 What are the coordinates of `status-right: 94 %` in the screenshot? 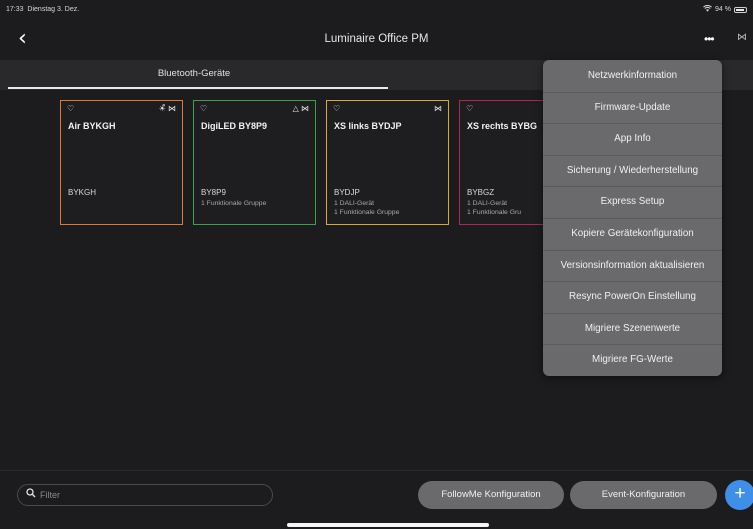 It's located at (725, 9).